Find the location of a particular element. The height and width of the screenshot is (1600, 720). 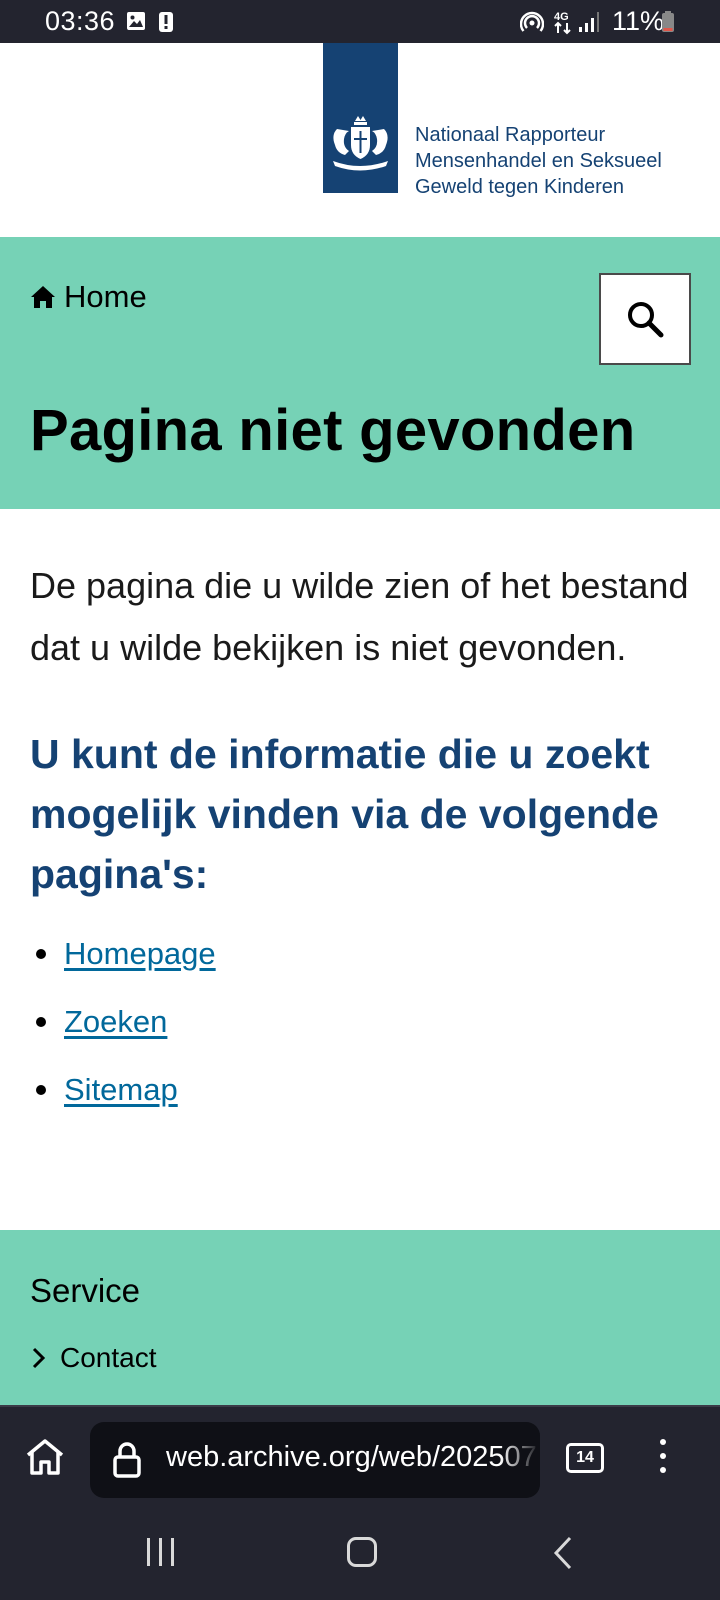

more-menu-button is located at coordinates (663, 1456).